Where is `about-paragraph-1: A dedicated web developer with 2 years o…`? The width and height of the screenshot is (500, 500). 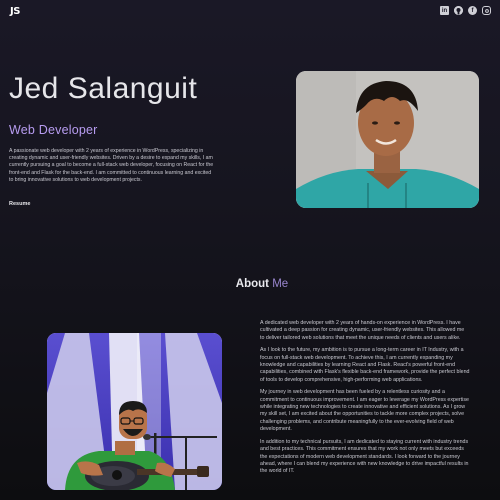 about-paragraph-1: A dedicated web developer with 2 years o… is located at coordinates (362, 330).